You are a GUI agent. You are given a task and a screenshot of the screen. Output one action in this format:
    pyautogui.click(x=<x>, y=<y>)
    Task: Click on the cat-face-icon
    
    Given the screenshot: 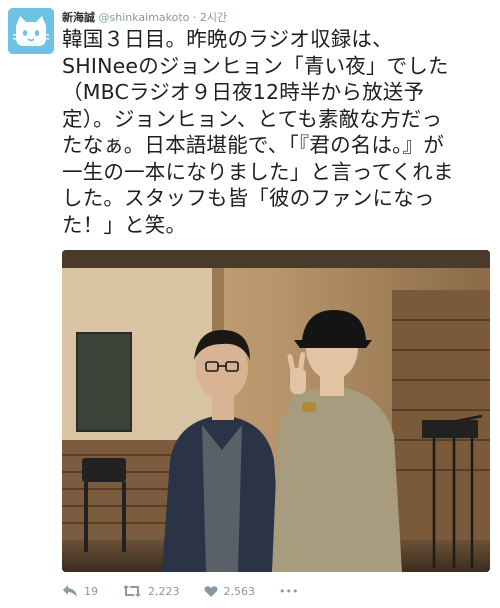 What is the action you would take?
    pyautogui.click(x=31, y=31)
    